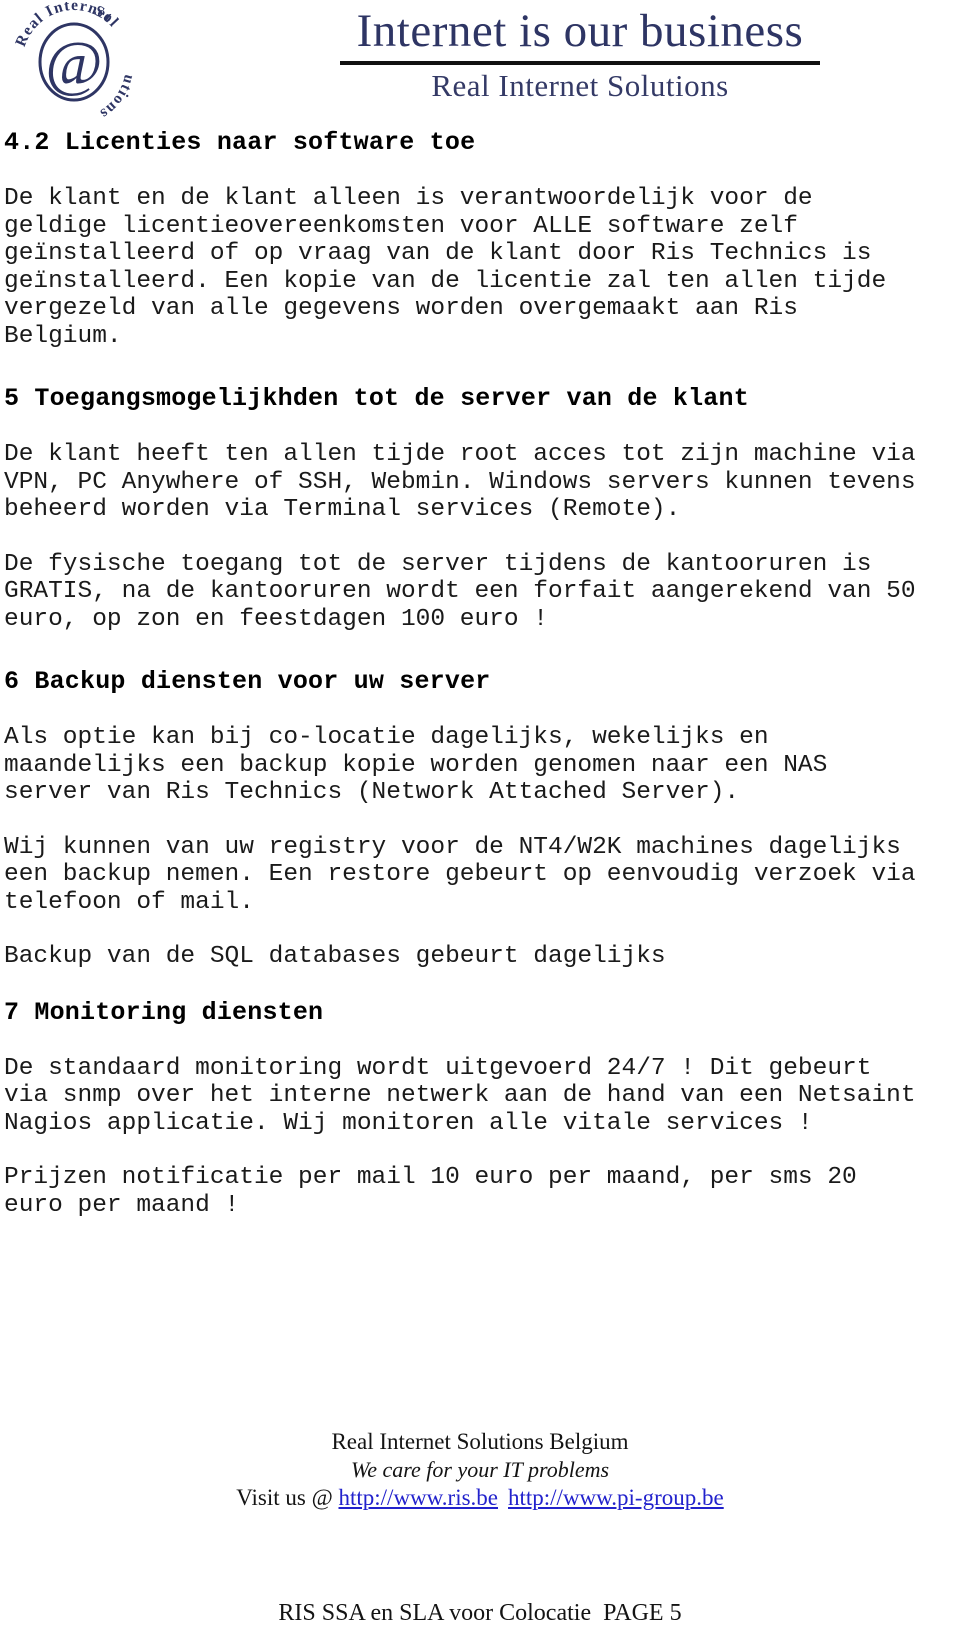 This screenshot has height=1636, width=960. I want to click on footer-company-name: Real Internet Solutions Belgium, so click(480, 1441).